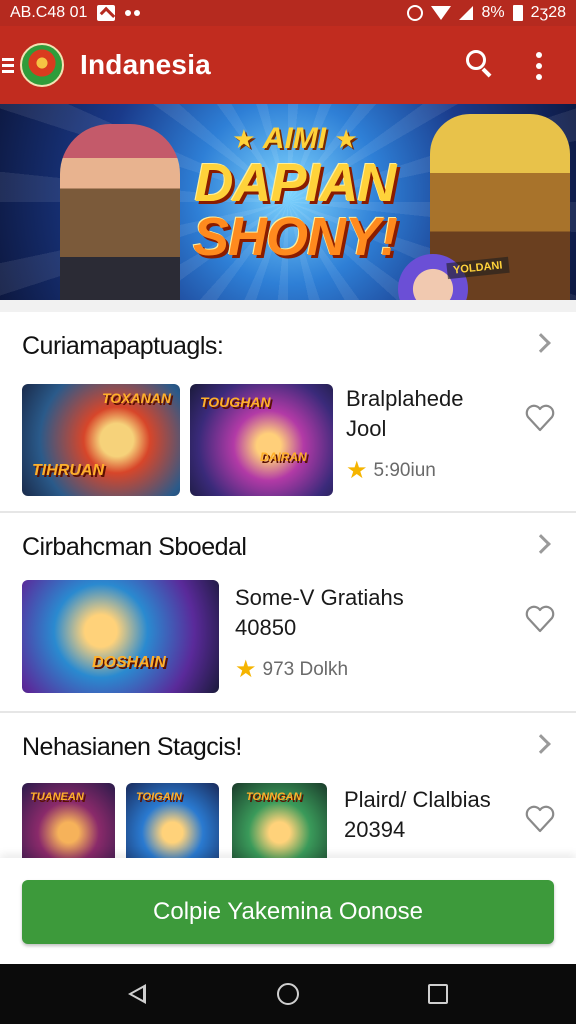 This screenshot has height=1024, width=576. I want to click on app-logo, so click(42, 65).